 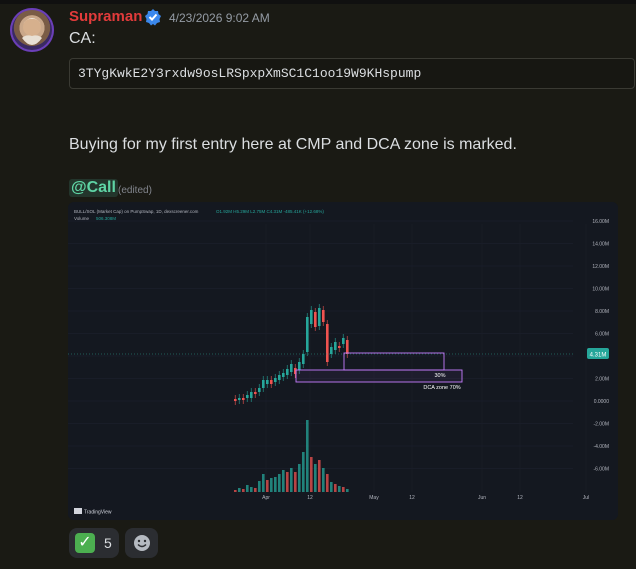 I want to click on avatar, so click(x=32, y=30).